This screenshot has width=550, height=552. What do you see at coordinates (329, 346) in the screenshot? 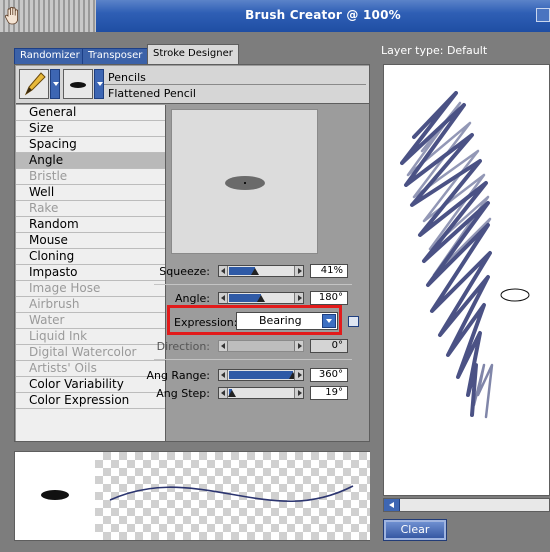
I see `direction-value: 0°` at bounding box center [329, 346].